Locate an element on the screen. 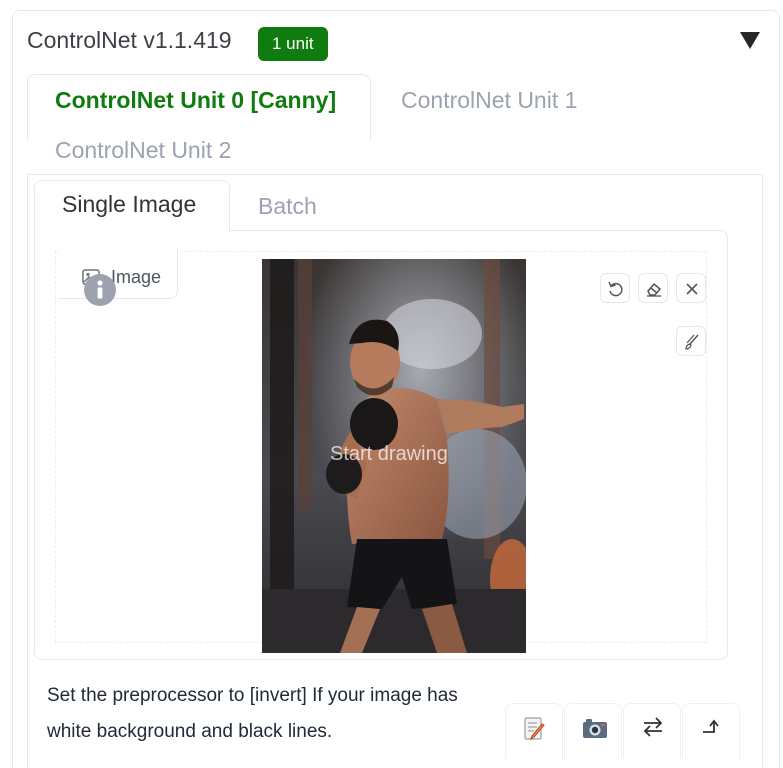  panel-title: ControlNet v1.1.419 is located at coordinates (129, 40).